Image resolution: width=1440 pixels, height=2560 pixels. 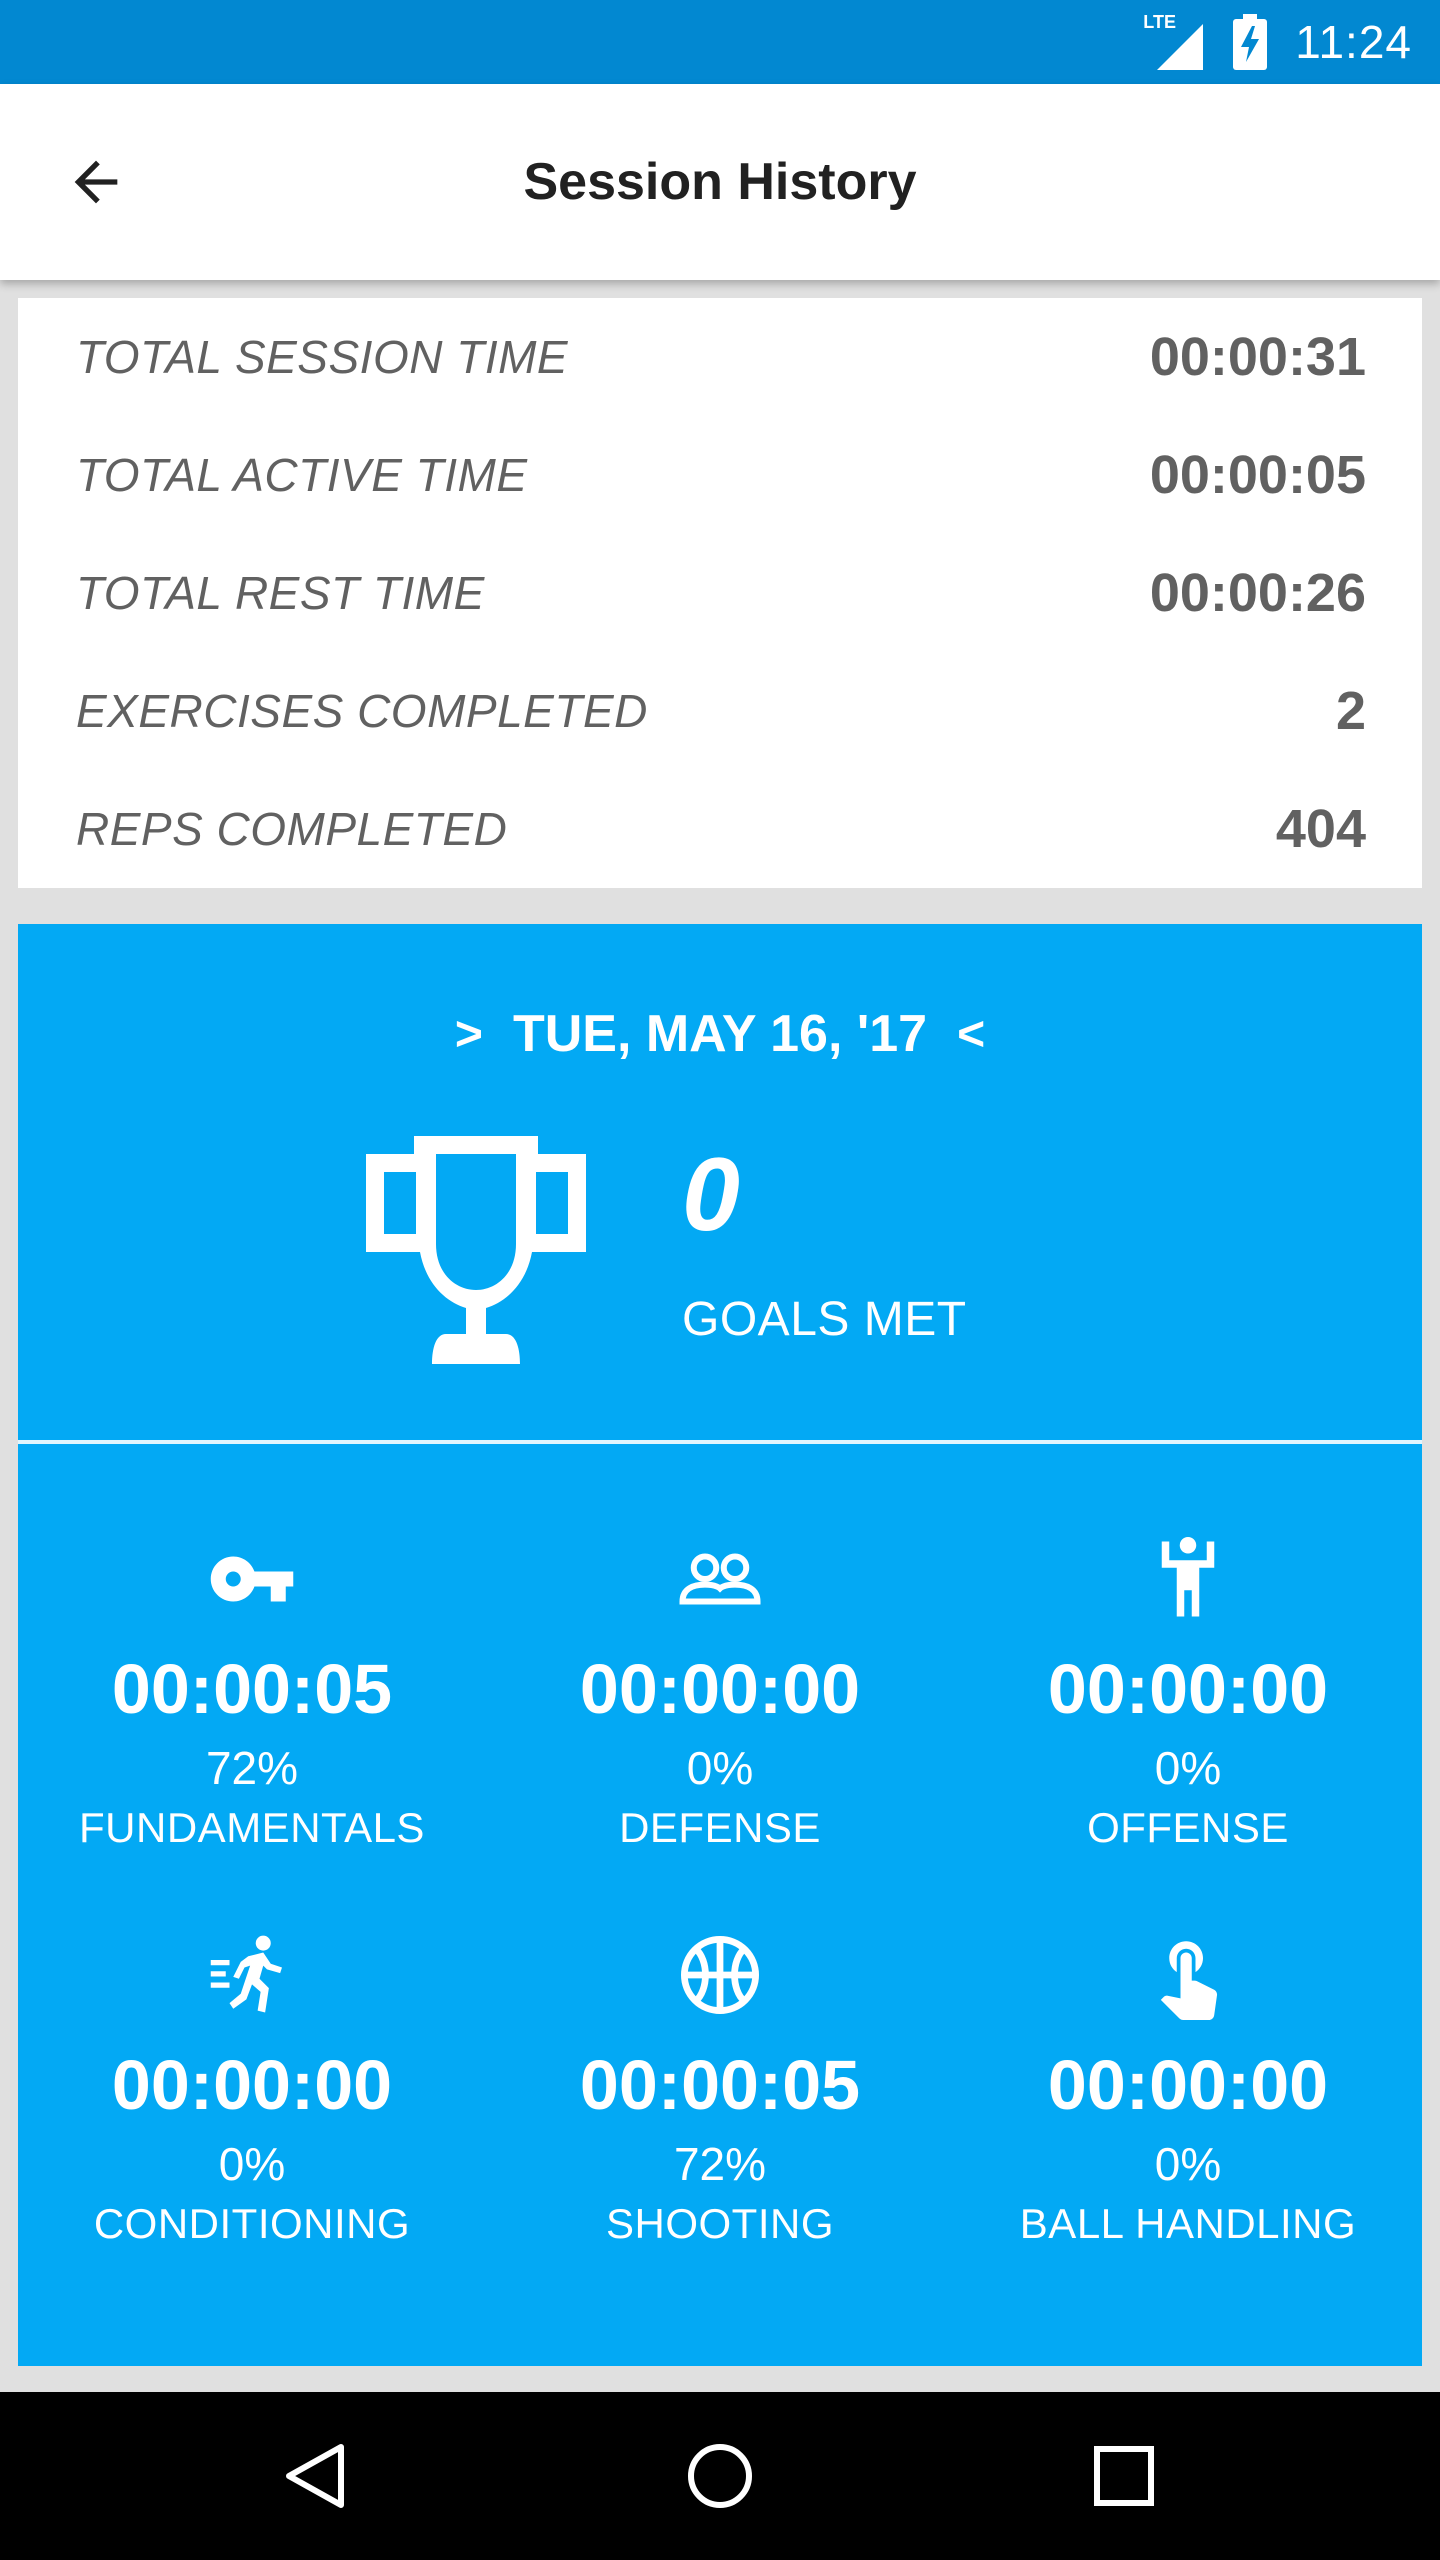 I want to click on stat-name: FUNDAMENTALS, so click(x=252, y=1827).